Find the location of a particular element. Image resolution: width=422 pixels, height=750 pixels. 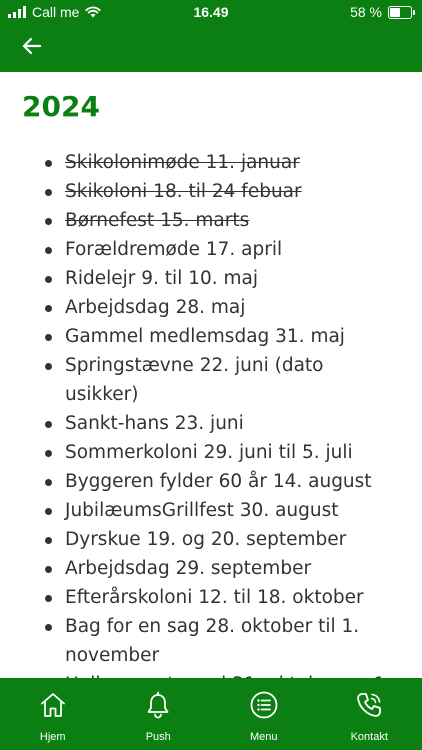

home-icon is located at coordinates (52, 705).